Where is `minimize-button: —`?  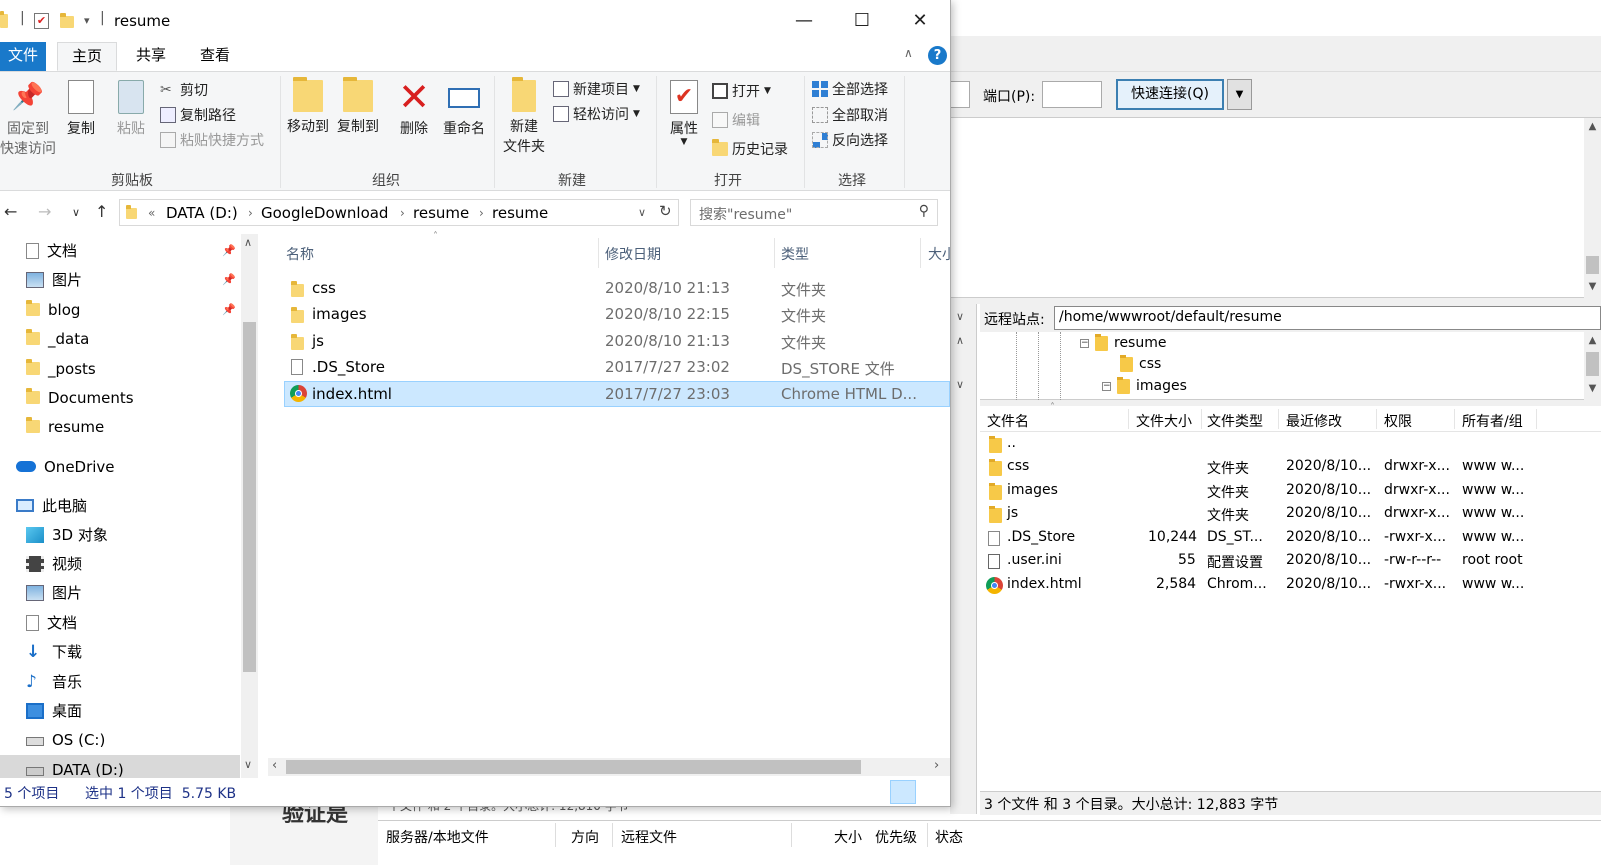
minimize-button: — is located at coordinates (804, 21).